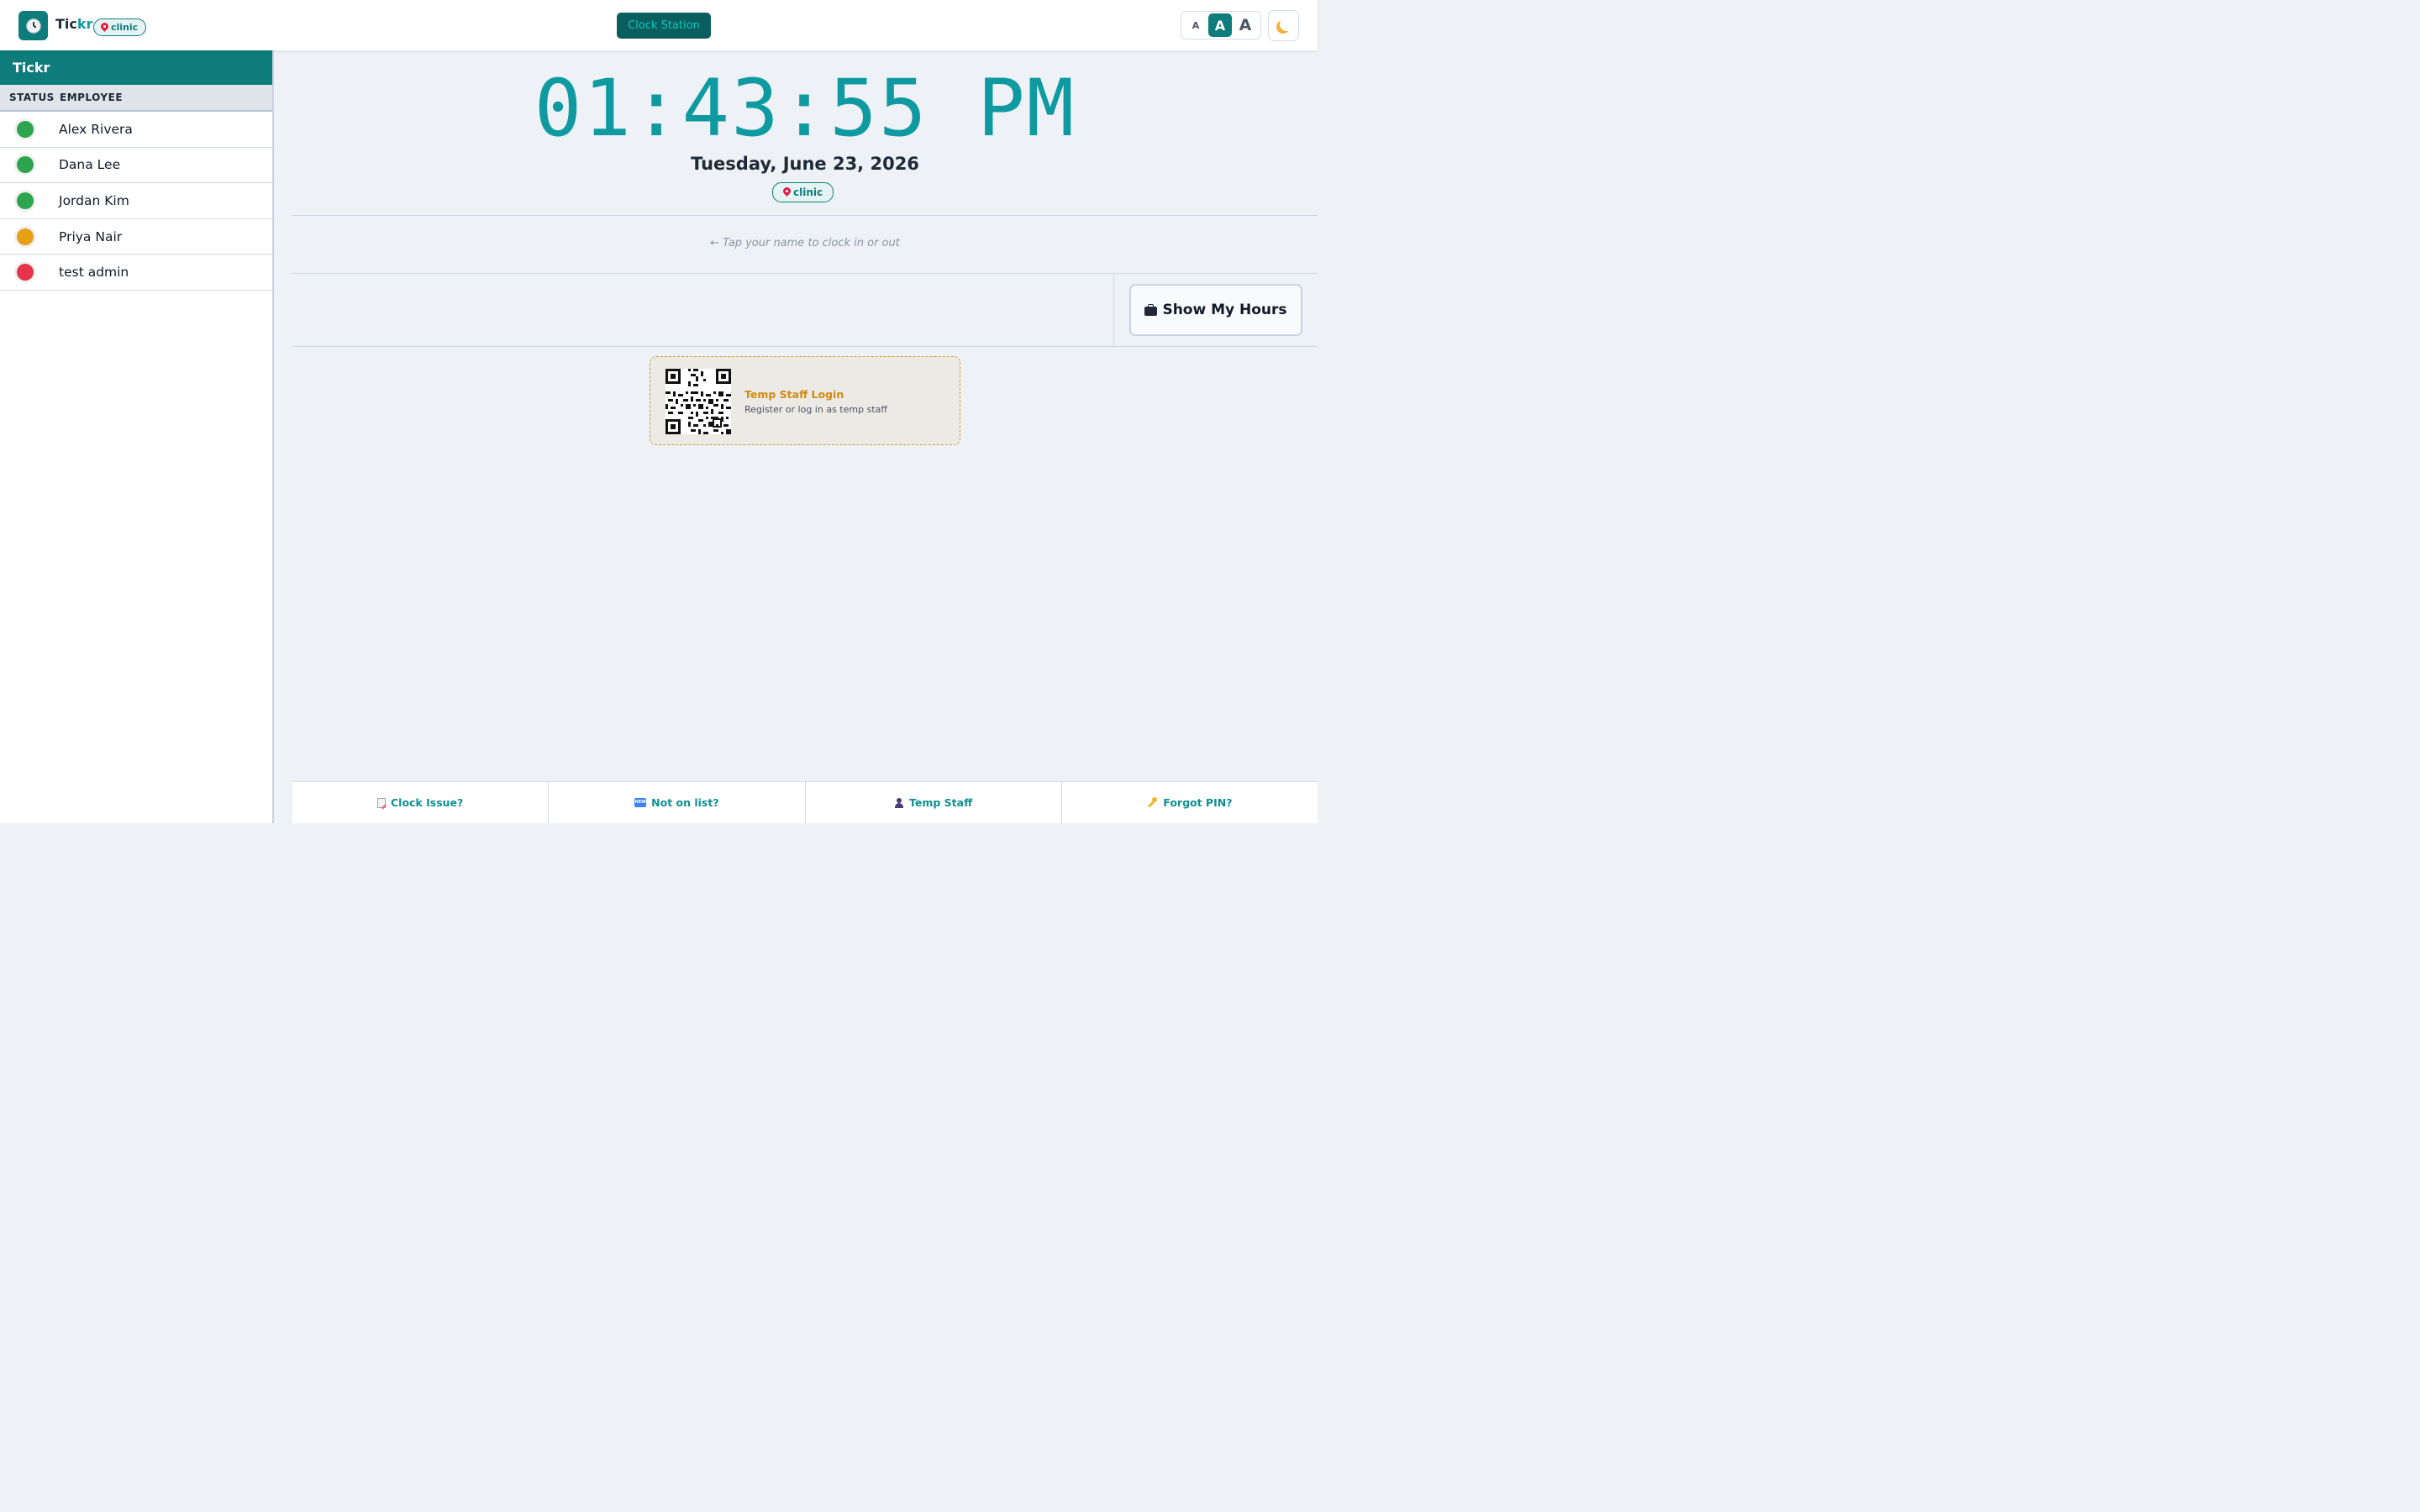 Image resolution: width=2420 pixels, height=1512 pixels. What do you see at coordinates (685, 802) in the screenshot?
I see `not-on-list-label: Not on list?` at bounding box center [685, 802].